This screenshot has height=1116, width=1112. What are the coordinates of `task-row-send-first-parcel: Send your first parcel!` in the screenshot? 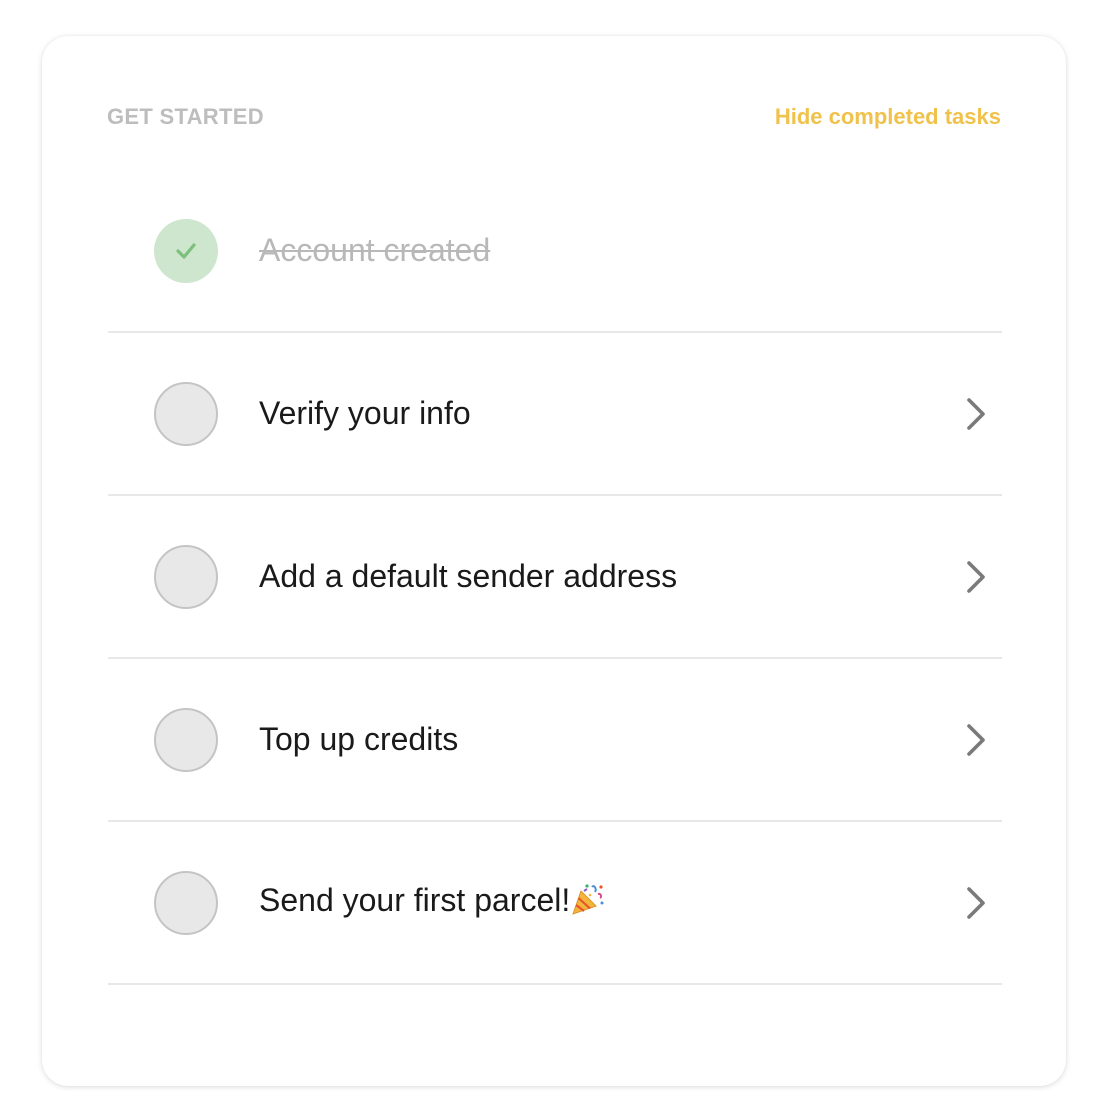 It's located at (555, 903).